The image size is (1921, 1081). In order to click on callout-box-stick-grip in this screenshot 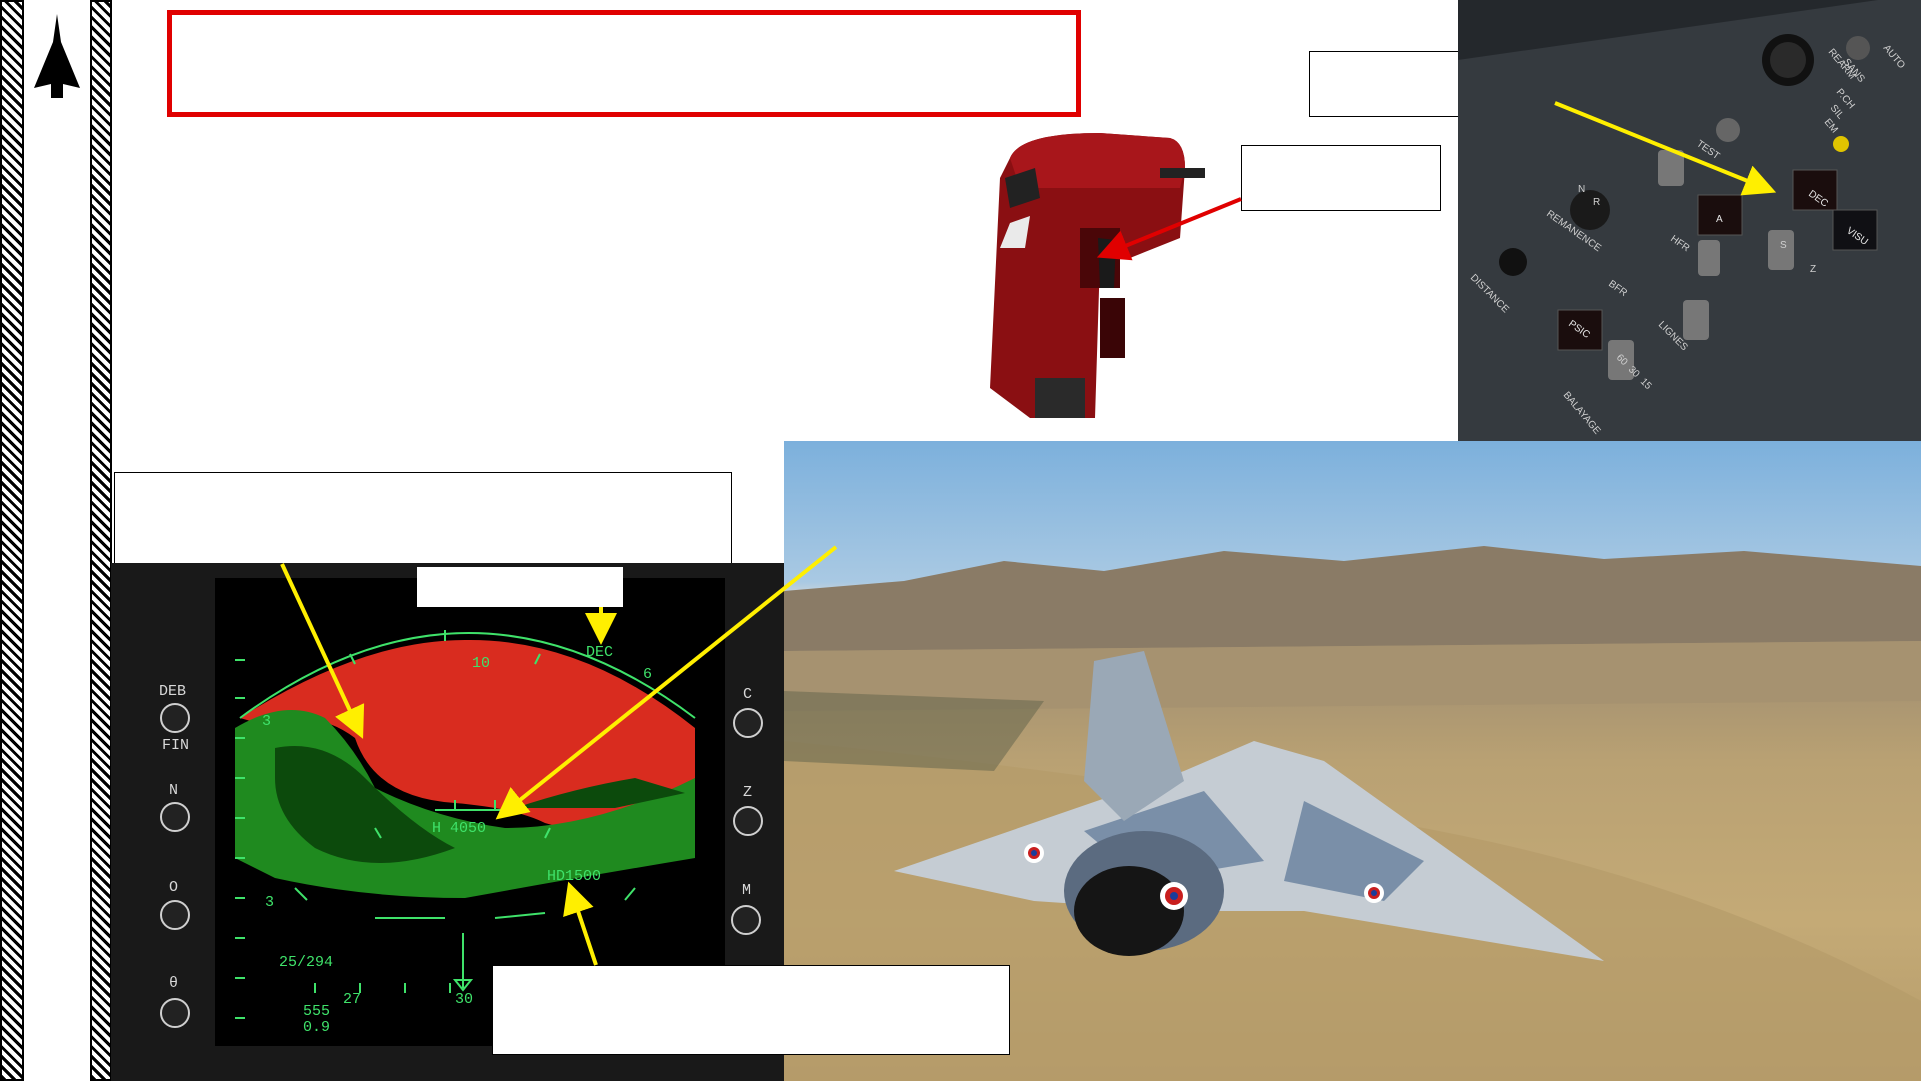, I will do `click(1341, 178)`.